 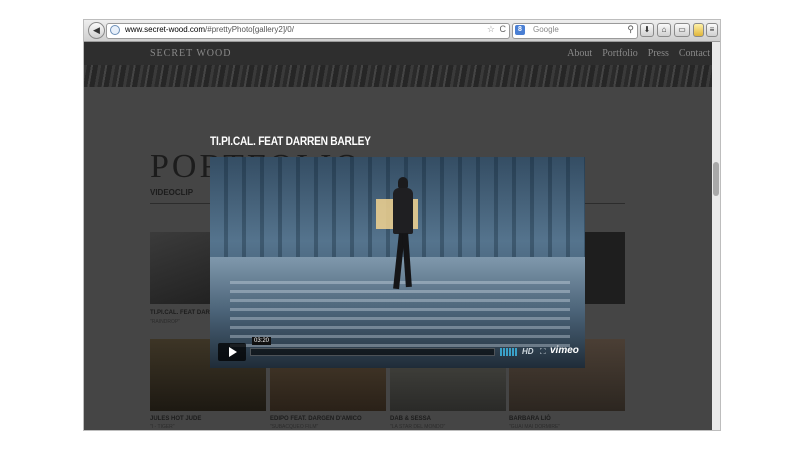 I want to click on play-button, so click(x=232, y=352).